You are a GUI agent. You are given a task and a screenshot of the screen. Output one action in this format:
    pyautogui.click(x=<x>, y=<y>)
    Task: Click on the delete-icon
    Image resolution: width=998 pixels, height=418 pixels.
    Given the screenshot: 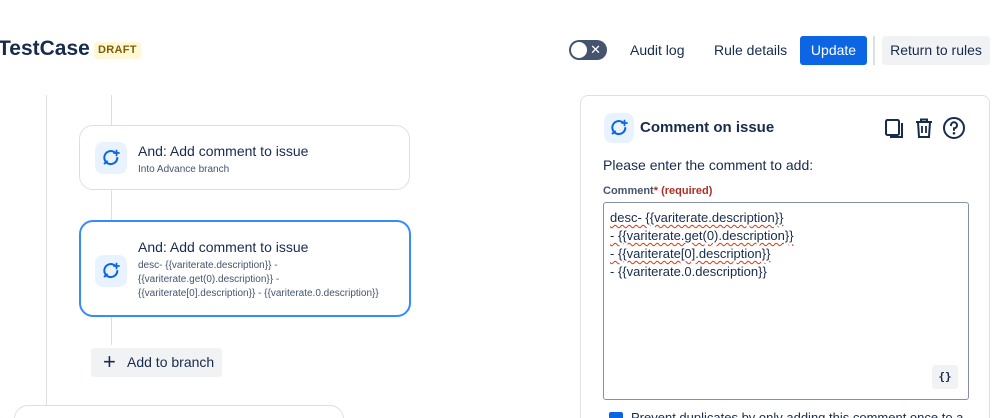 What is the action you would take?
    pyautogui.click(x=924, y=128)
    